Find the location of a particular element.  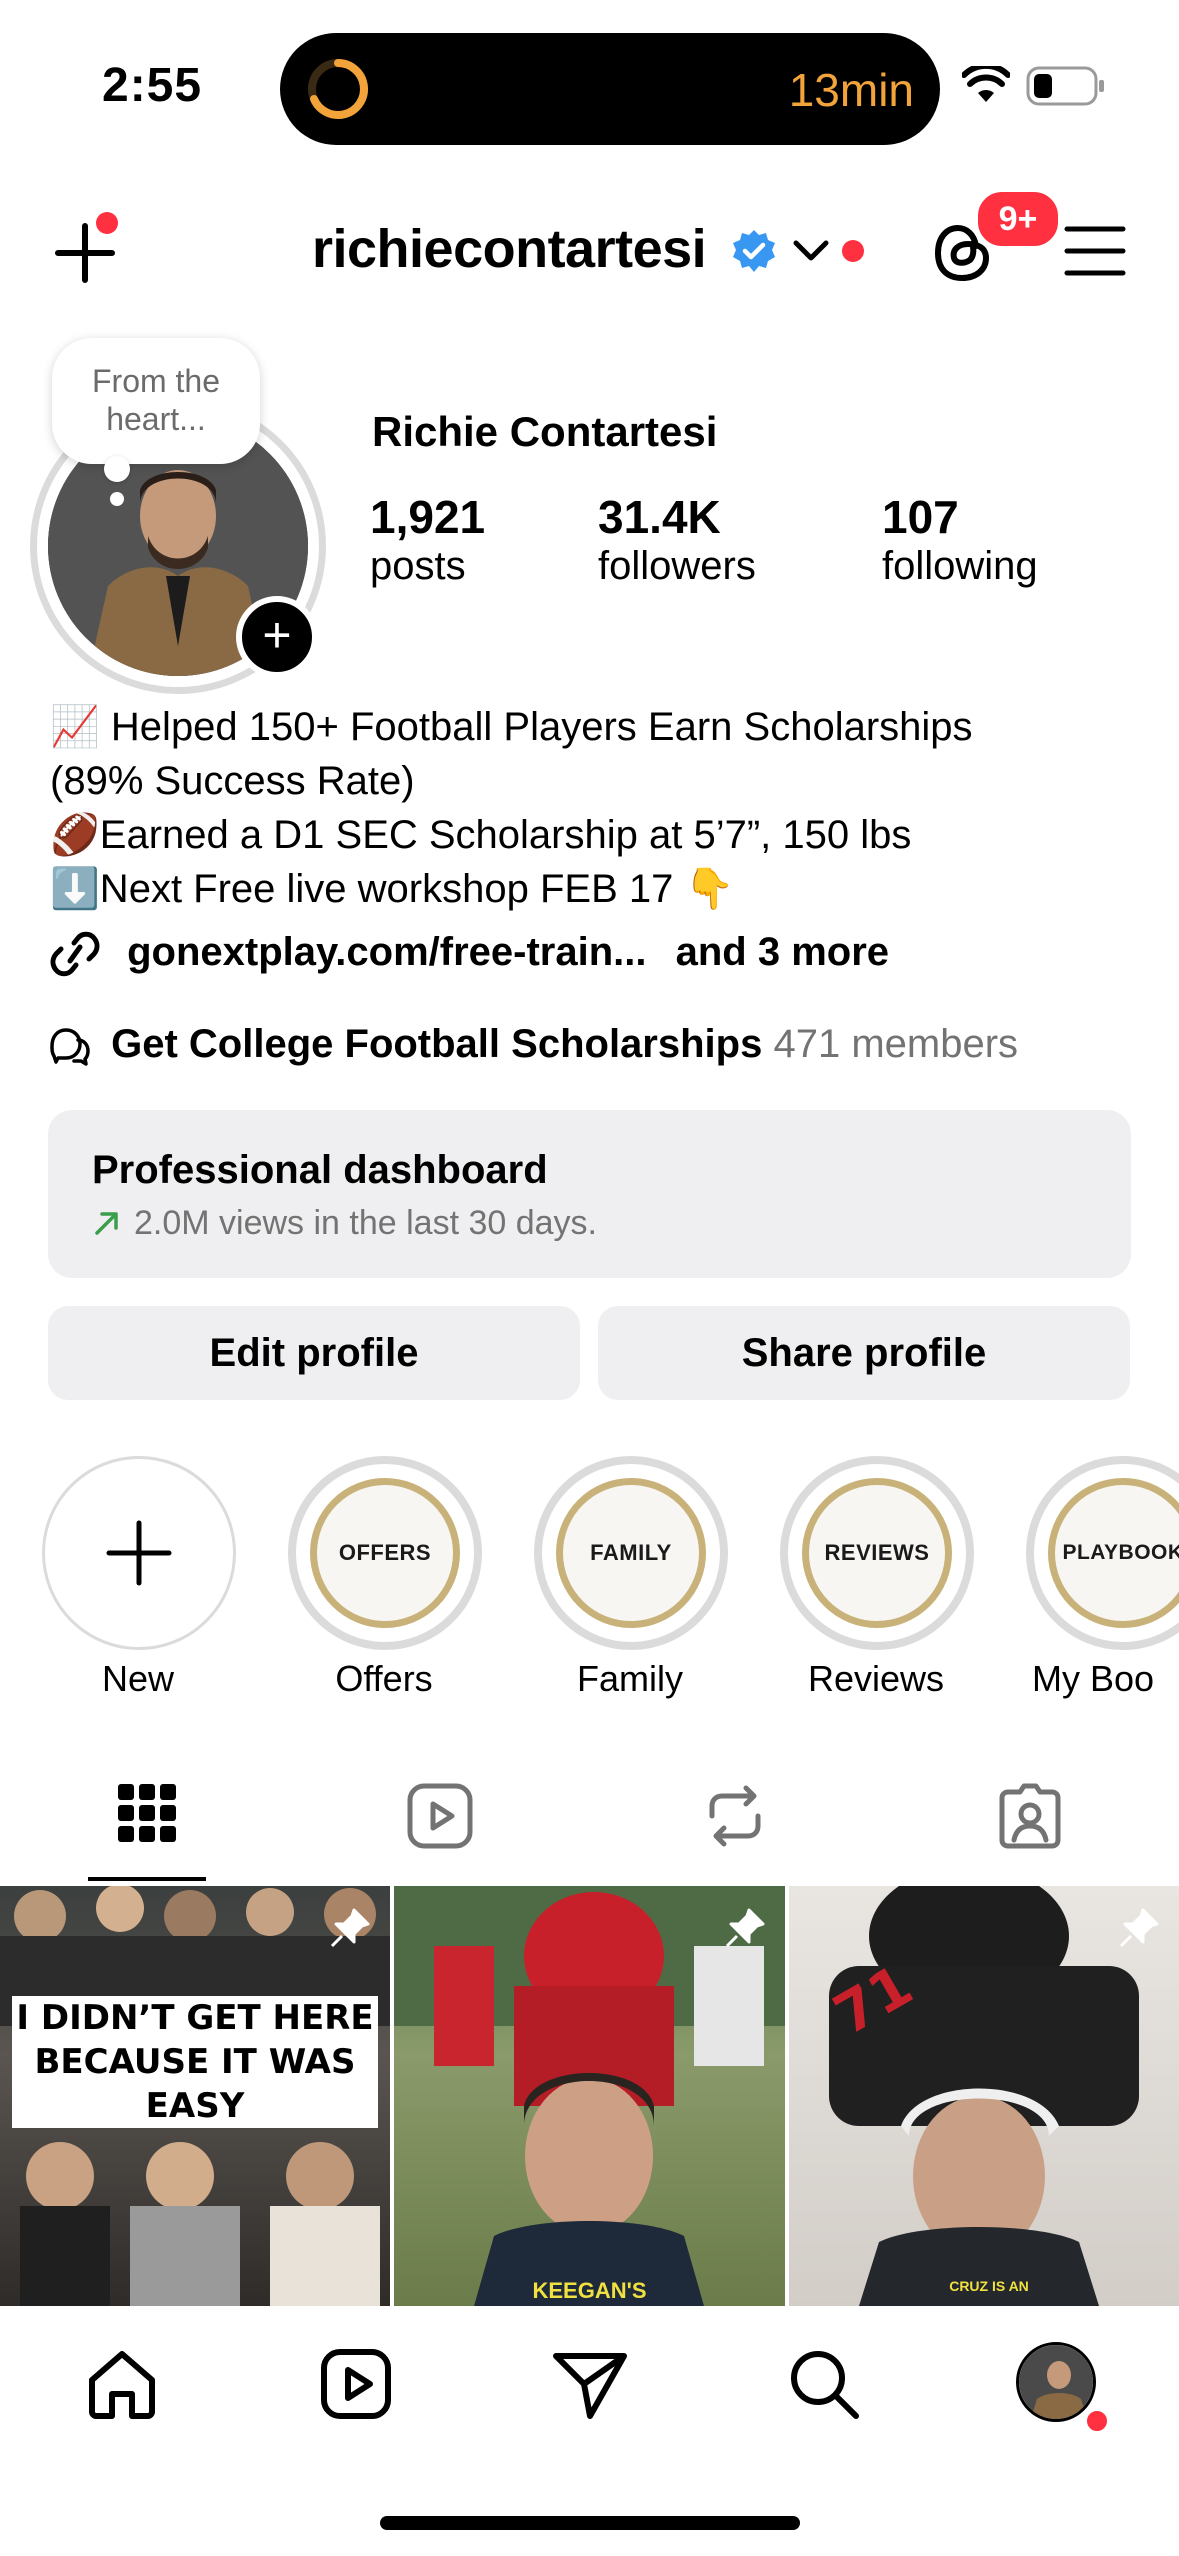

verified-badge-icon is located at coordinates (754, 251).